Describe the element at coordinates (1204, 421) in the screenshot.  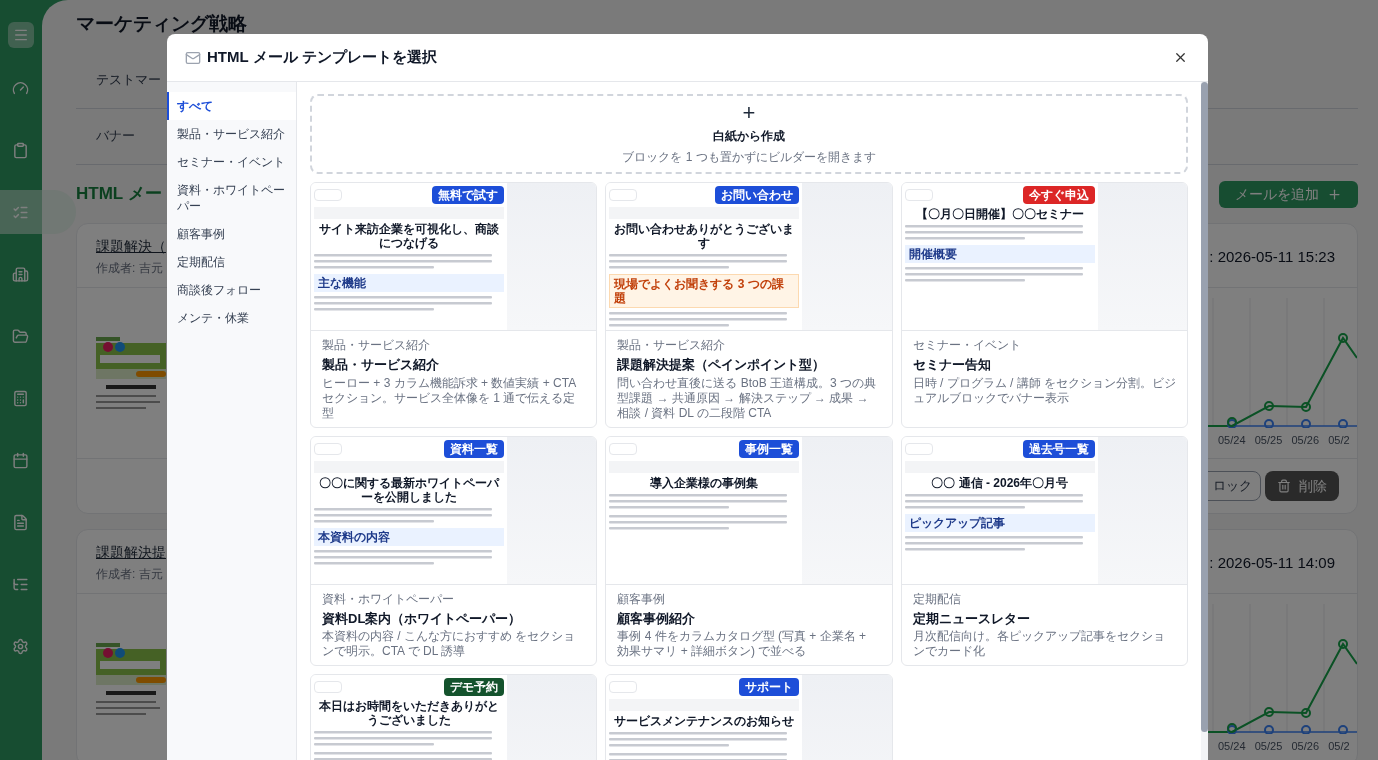
I see `scrollbar` at that location.